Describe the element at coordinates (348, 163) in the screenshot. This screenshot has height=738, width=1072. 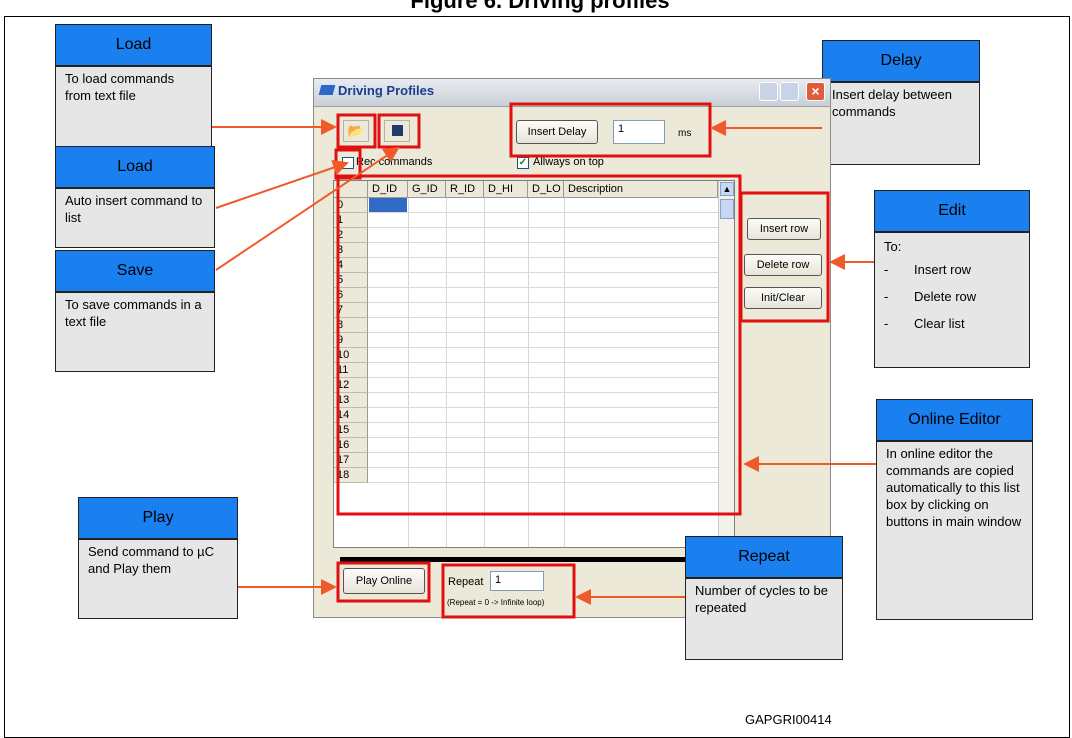
I see `rec-commands-checkbox` at that location.